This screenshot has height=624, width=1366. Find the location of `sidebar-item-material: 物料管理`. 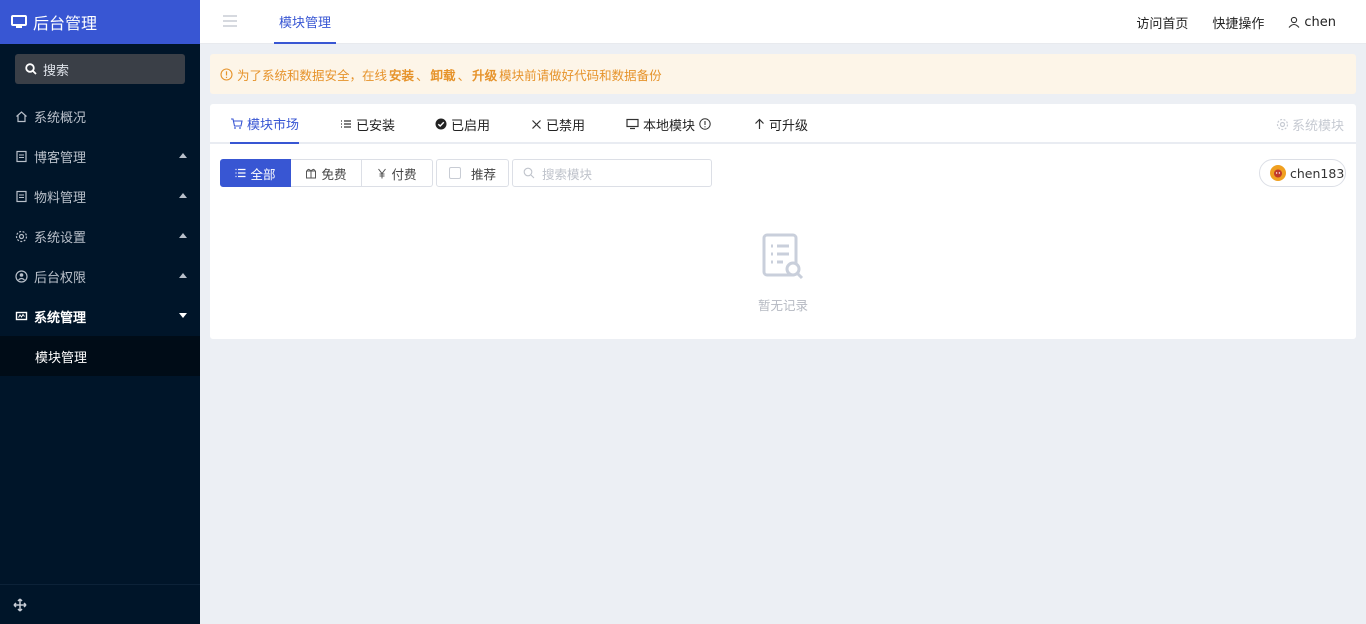

sidebar-item-material: 物料管理 is located at coordinates (100, 196).